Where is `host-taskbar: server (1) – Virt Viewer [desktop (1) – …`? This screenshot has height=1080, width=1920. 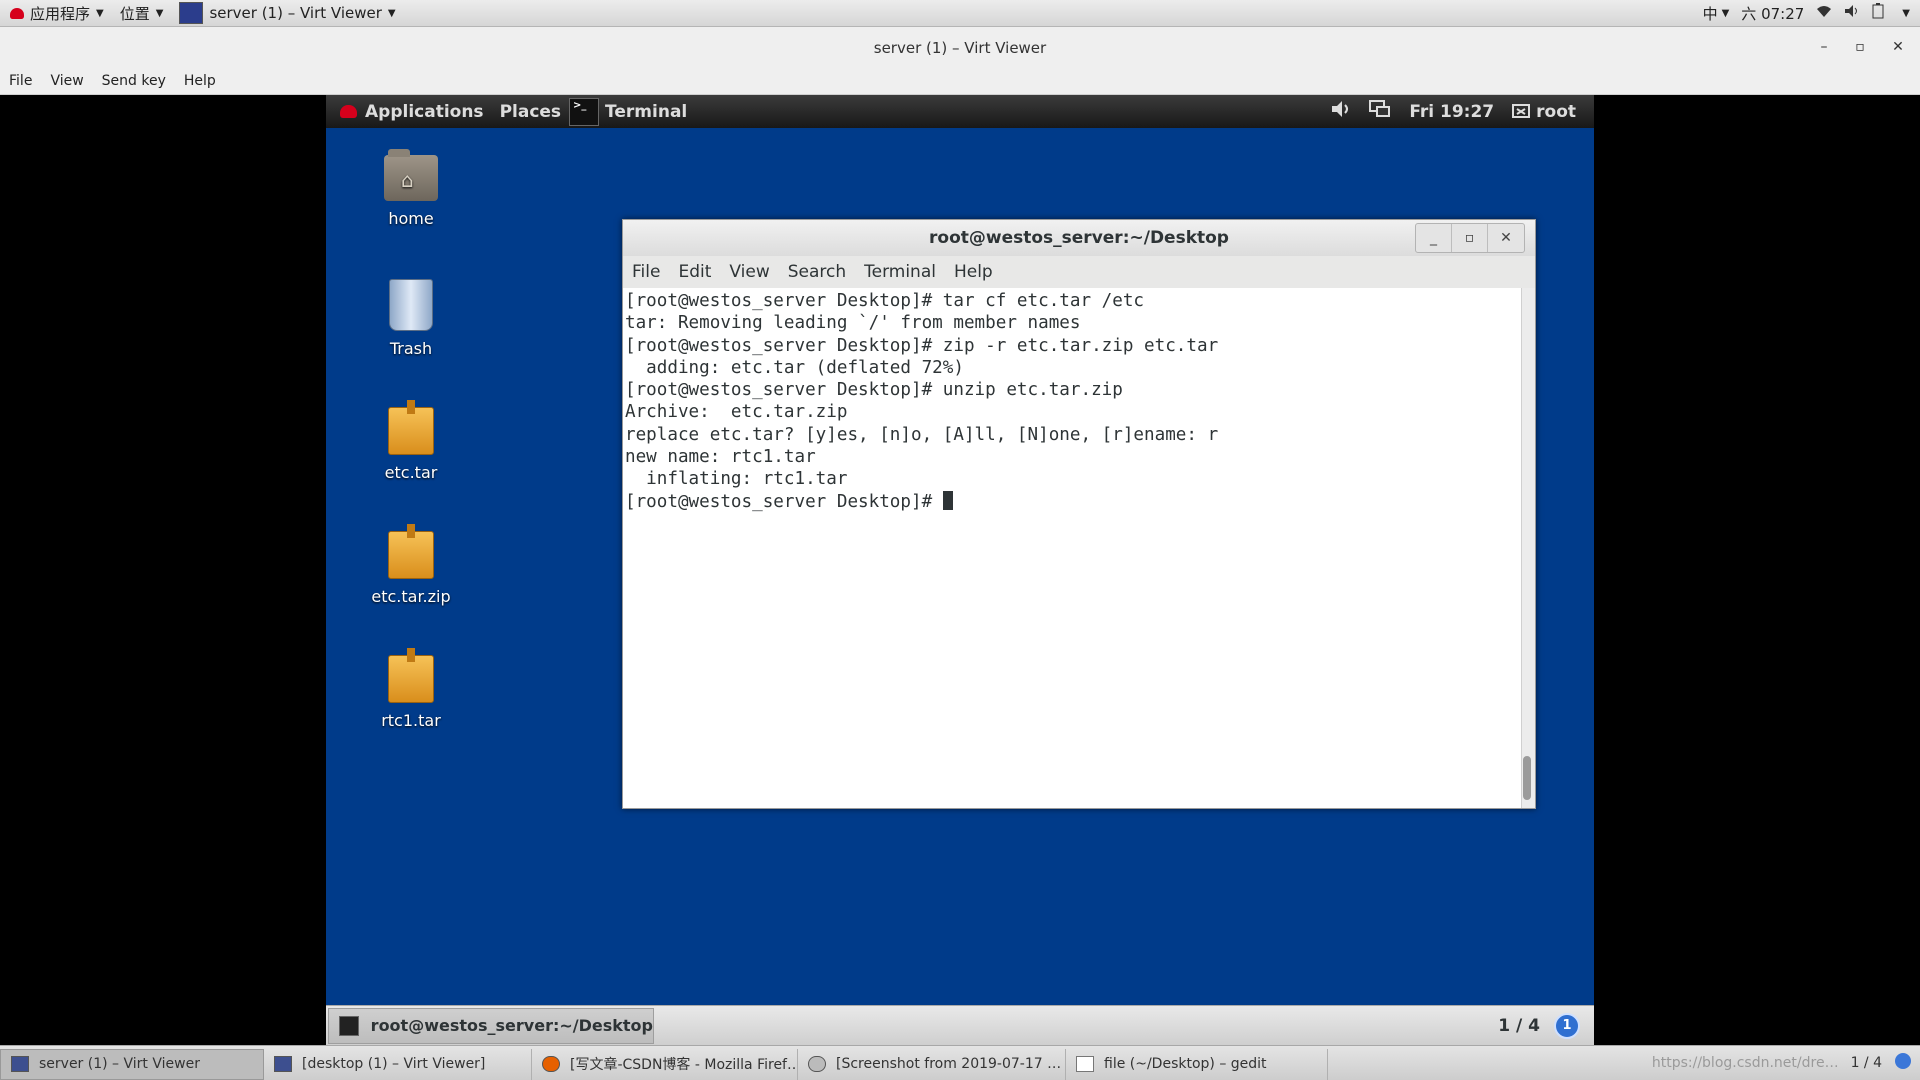
host-taskbar: server (1) – Virt Viewer [desktop (1) – … is located at coordinates (960, 1062).